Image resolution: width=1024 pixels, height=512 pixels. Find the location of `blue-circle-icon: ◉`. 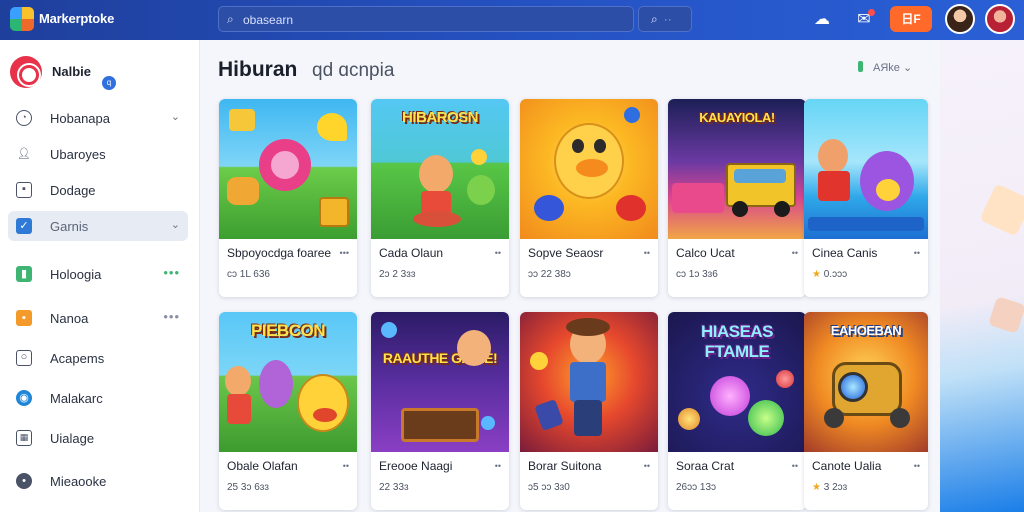

blue-circle-icon: ◉ is located at coordinates (24, 398).